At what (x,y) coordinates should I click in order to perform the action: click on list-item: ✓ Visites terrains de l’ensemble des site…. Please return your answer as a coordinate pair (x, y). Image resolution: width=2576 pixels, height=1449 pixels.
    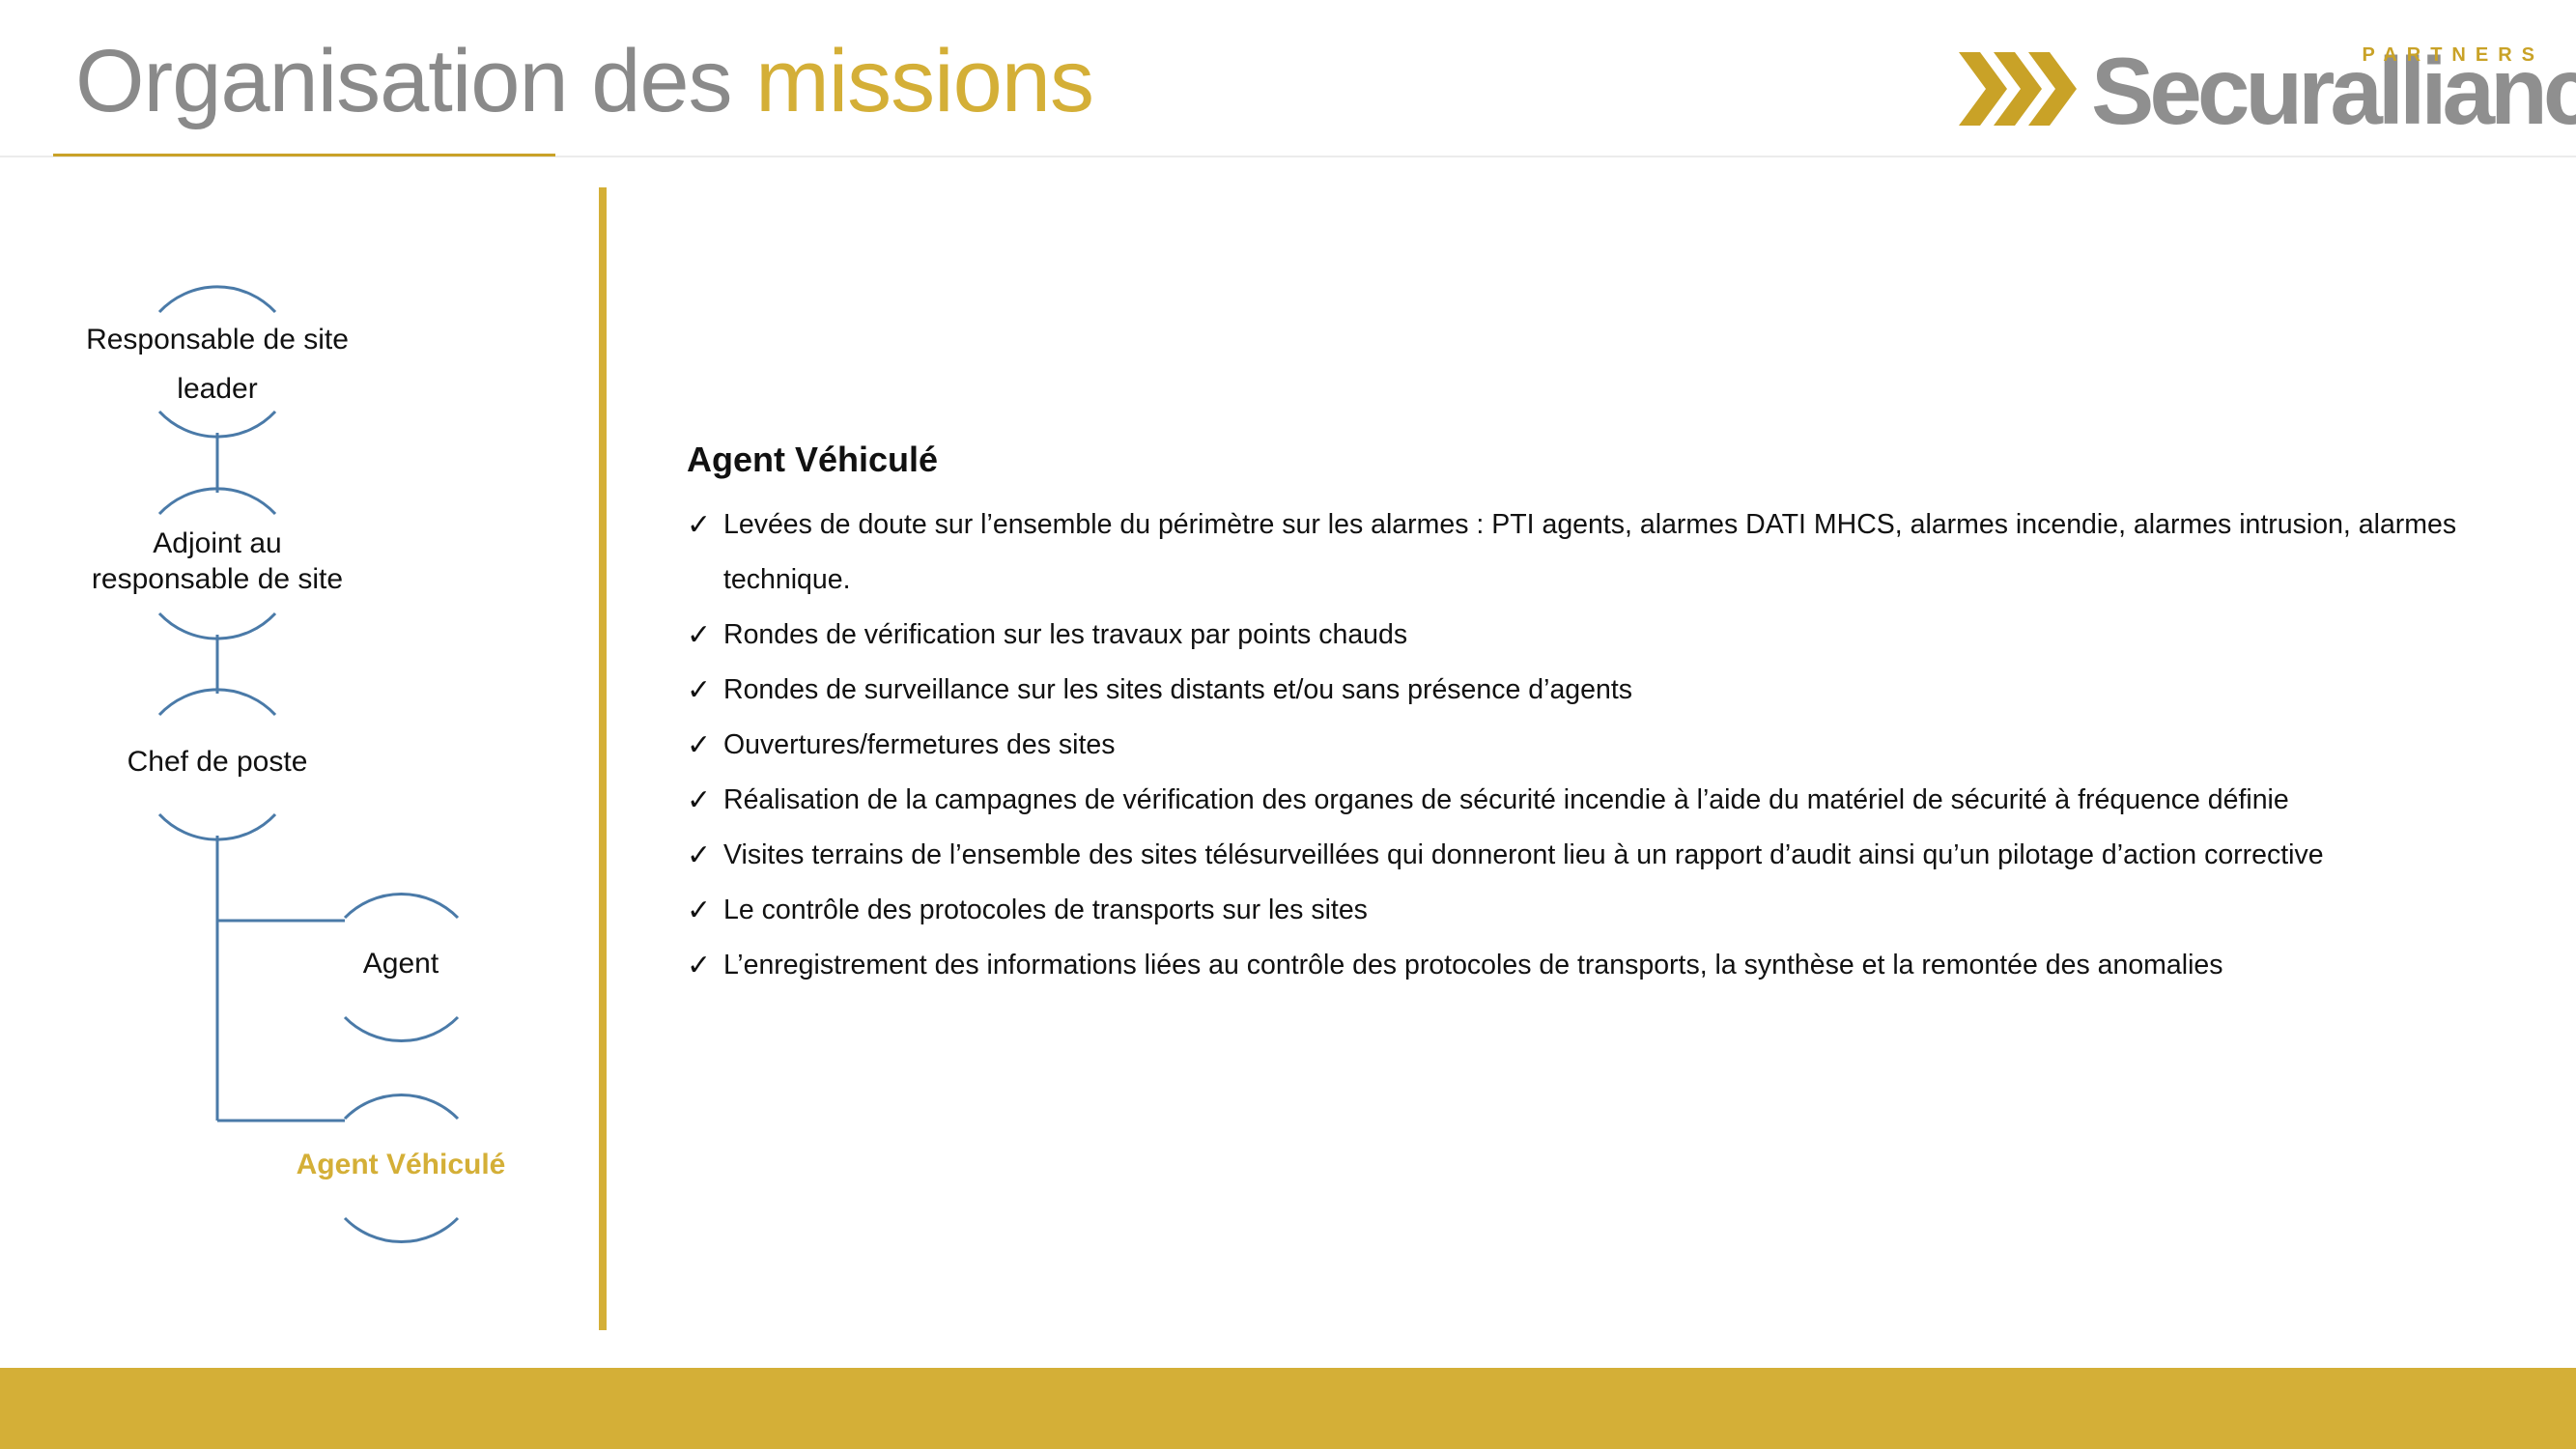
    Looking at the image, I should click on (1604, 855).